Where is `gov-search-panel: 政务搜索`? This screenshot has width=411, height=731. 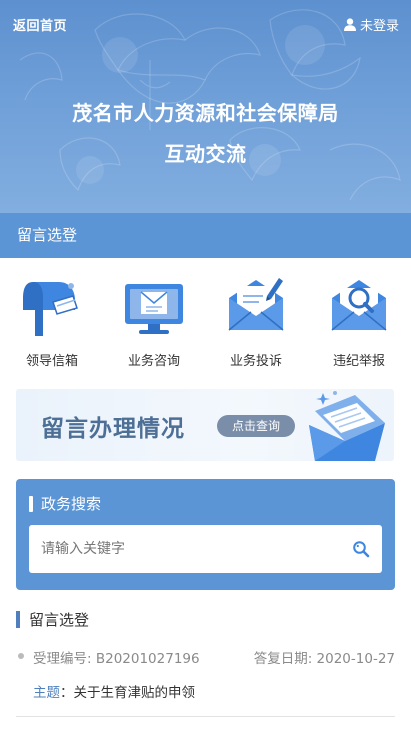
gov-search-panel: 政务搜索 is located at coordinates (205, 534).